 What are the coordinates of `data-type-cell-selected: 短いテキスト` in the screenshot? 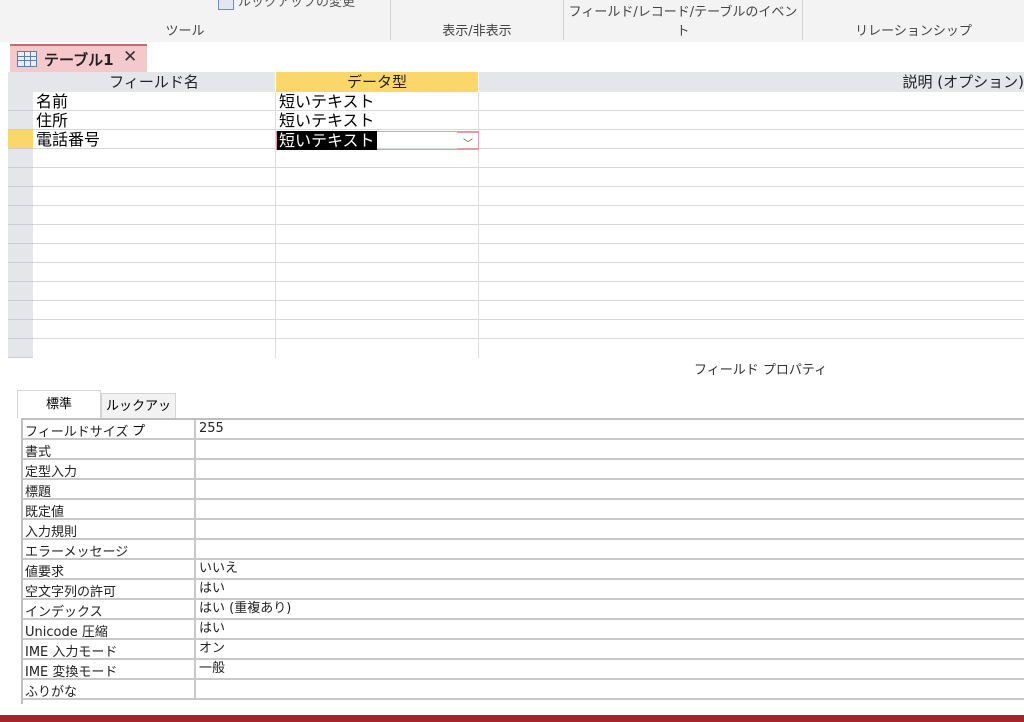 It's located at (327, 140).